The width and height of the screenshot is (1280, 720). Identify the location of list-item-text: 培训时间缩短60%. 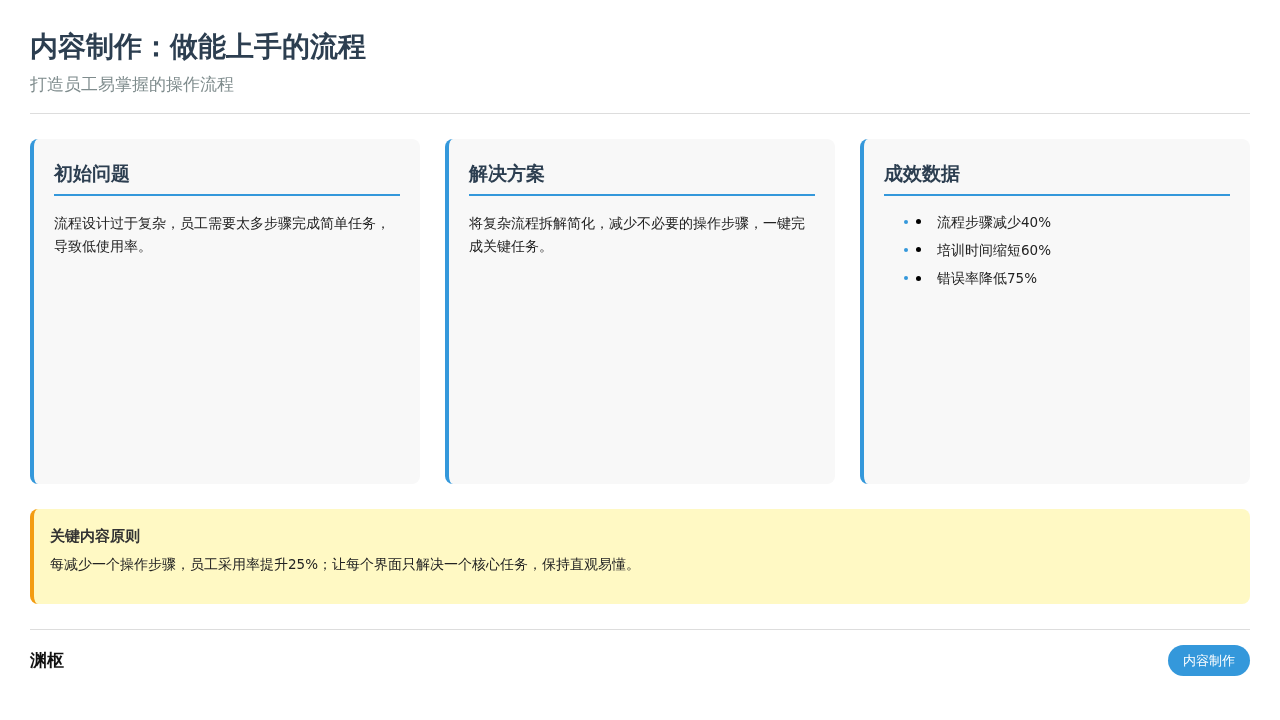
(994, 250).